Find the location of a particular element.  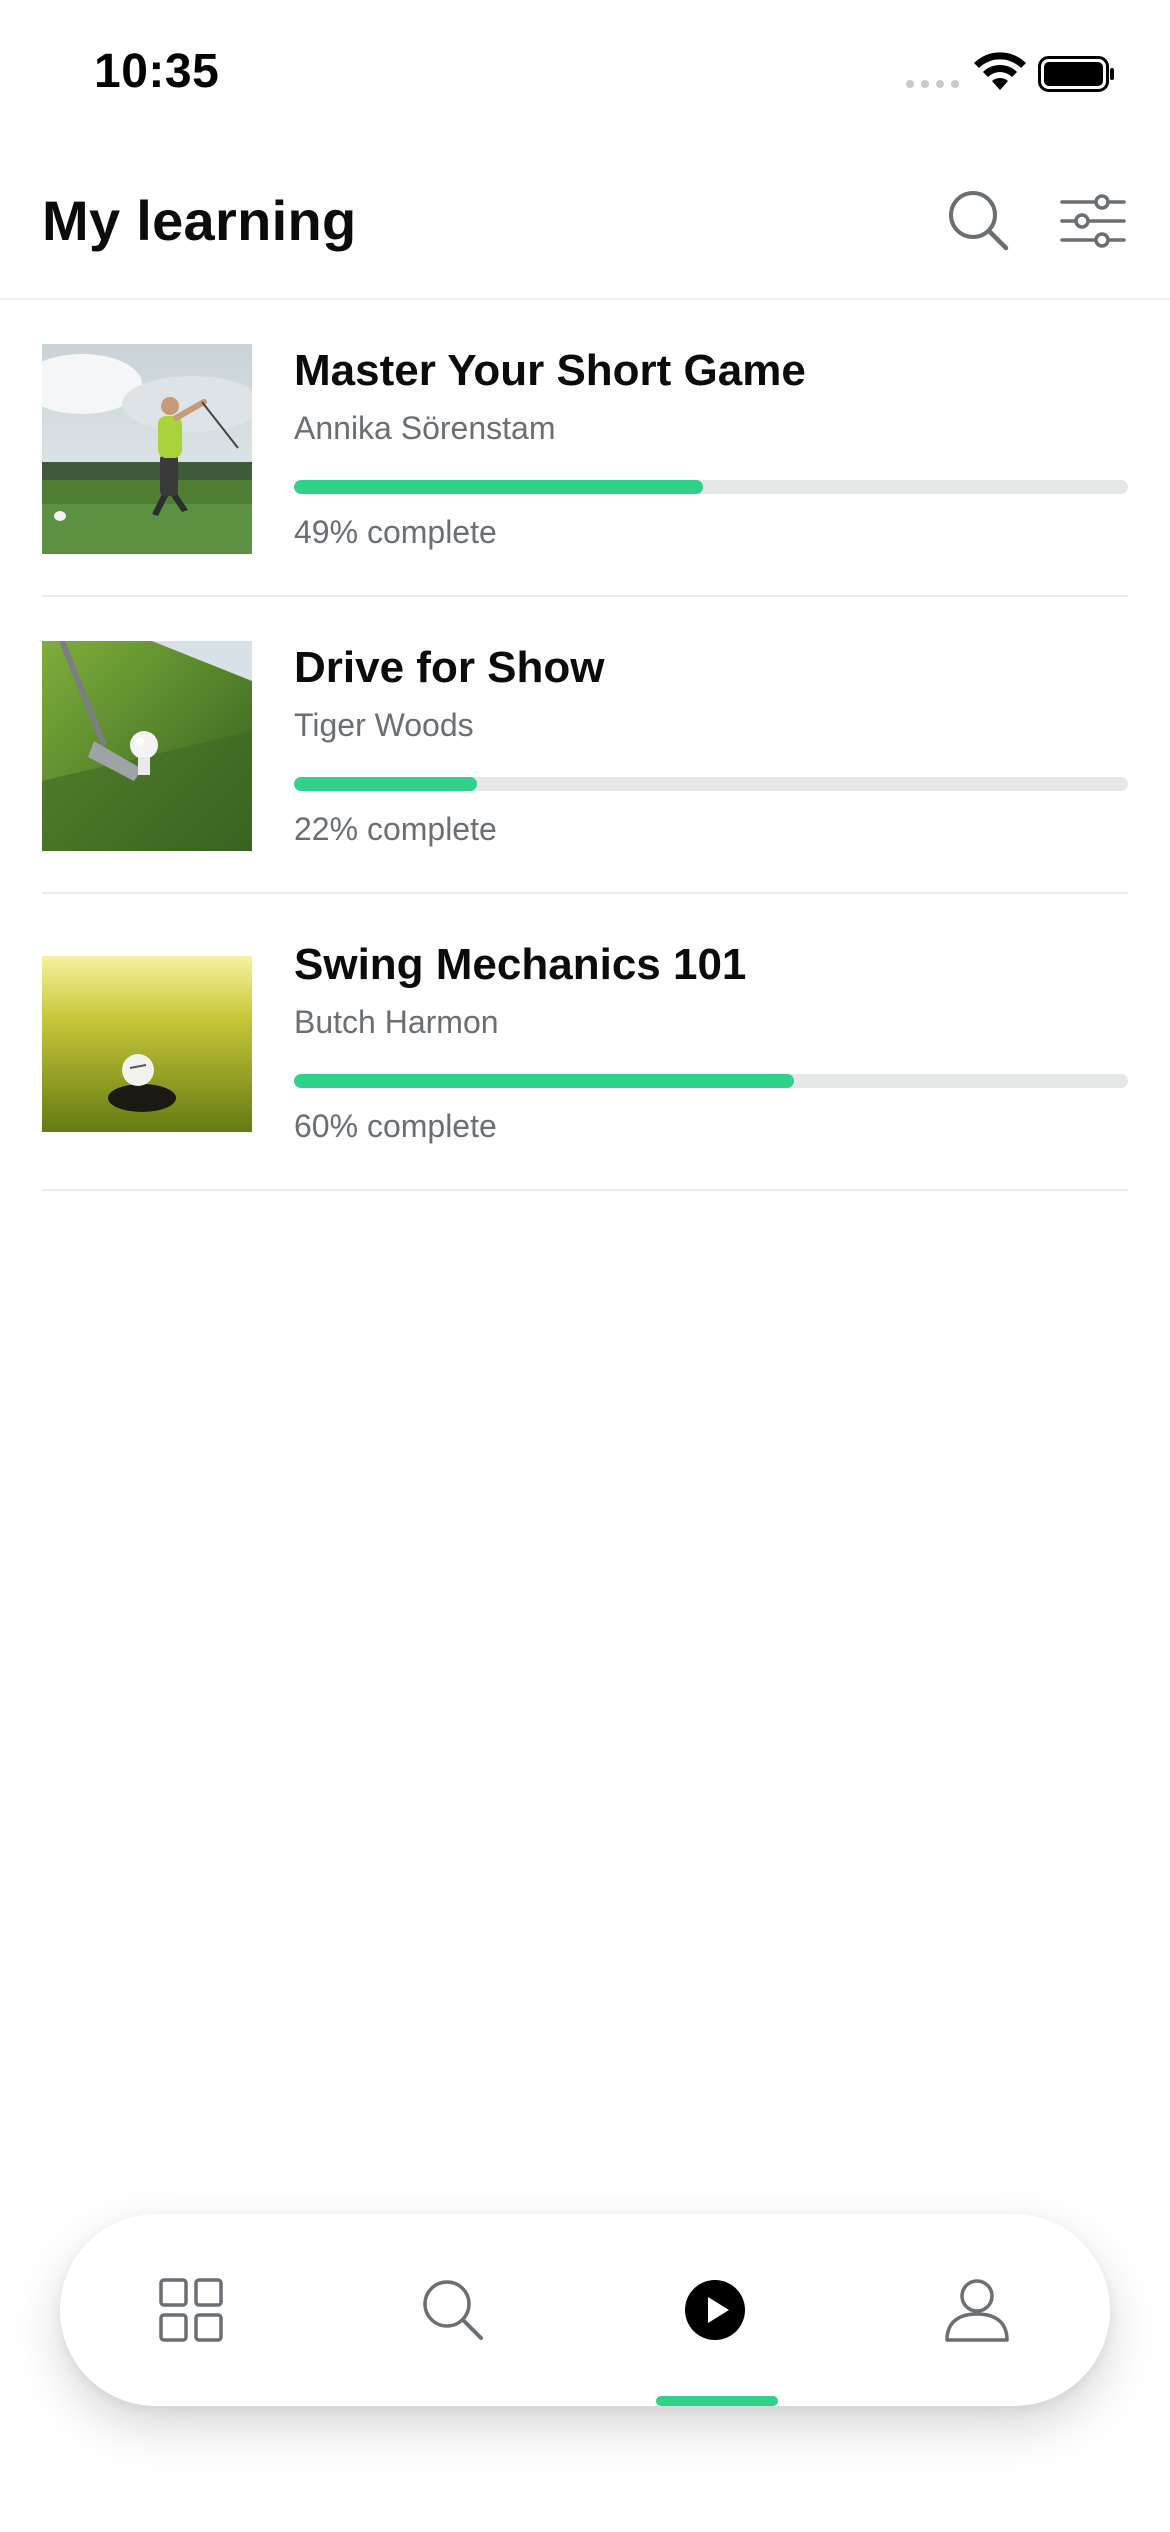

profile-icon is located at coordinates (977, 2310).